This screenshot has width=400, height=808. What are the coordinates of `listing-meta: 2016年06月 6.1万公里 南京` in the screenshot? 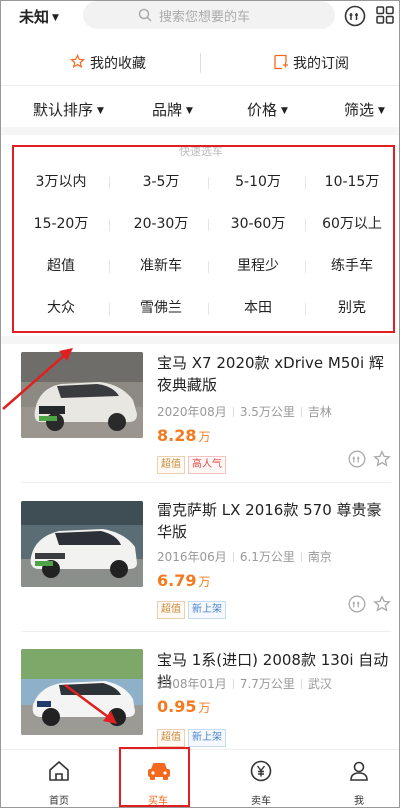 It's located at (244, 556).